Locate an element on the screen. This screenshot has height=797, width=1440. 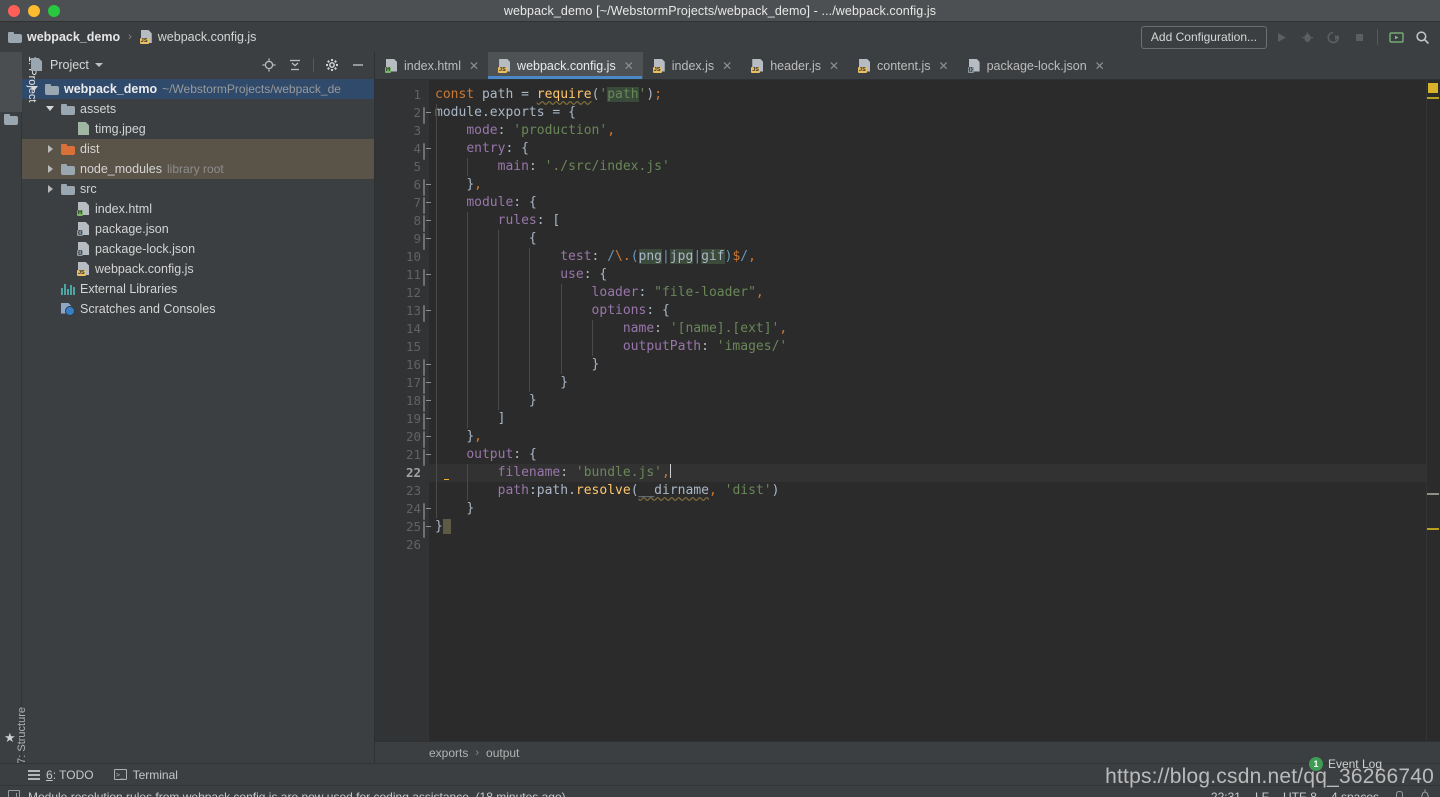
search-everywhere-icon is located at coordinates (1422, 37).